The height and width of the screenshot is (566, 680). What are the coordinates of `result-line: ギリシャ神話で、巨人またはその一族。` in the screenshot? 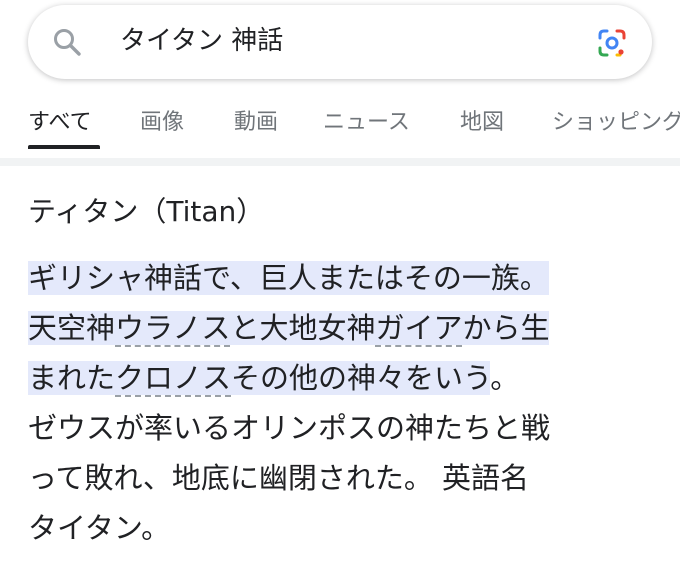 It's located at (343, 278).